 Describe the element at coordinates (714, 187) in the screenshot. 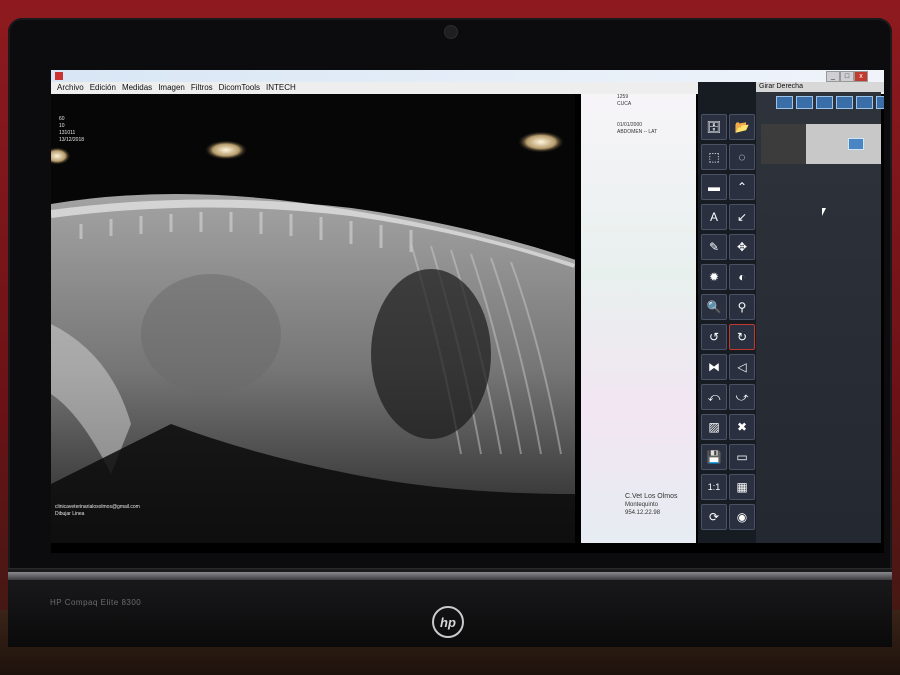

I see `line-measure-icon: ▬` at that location.